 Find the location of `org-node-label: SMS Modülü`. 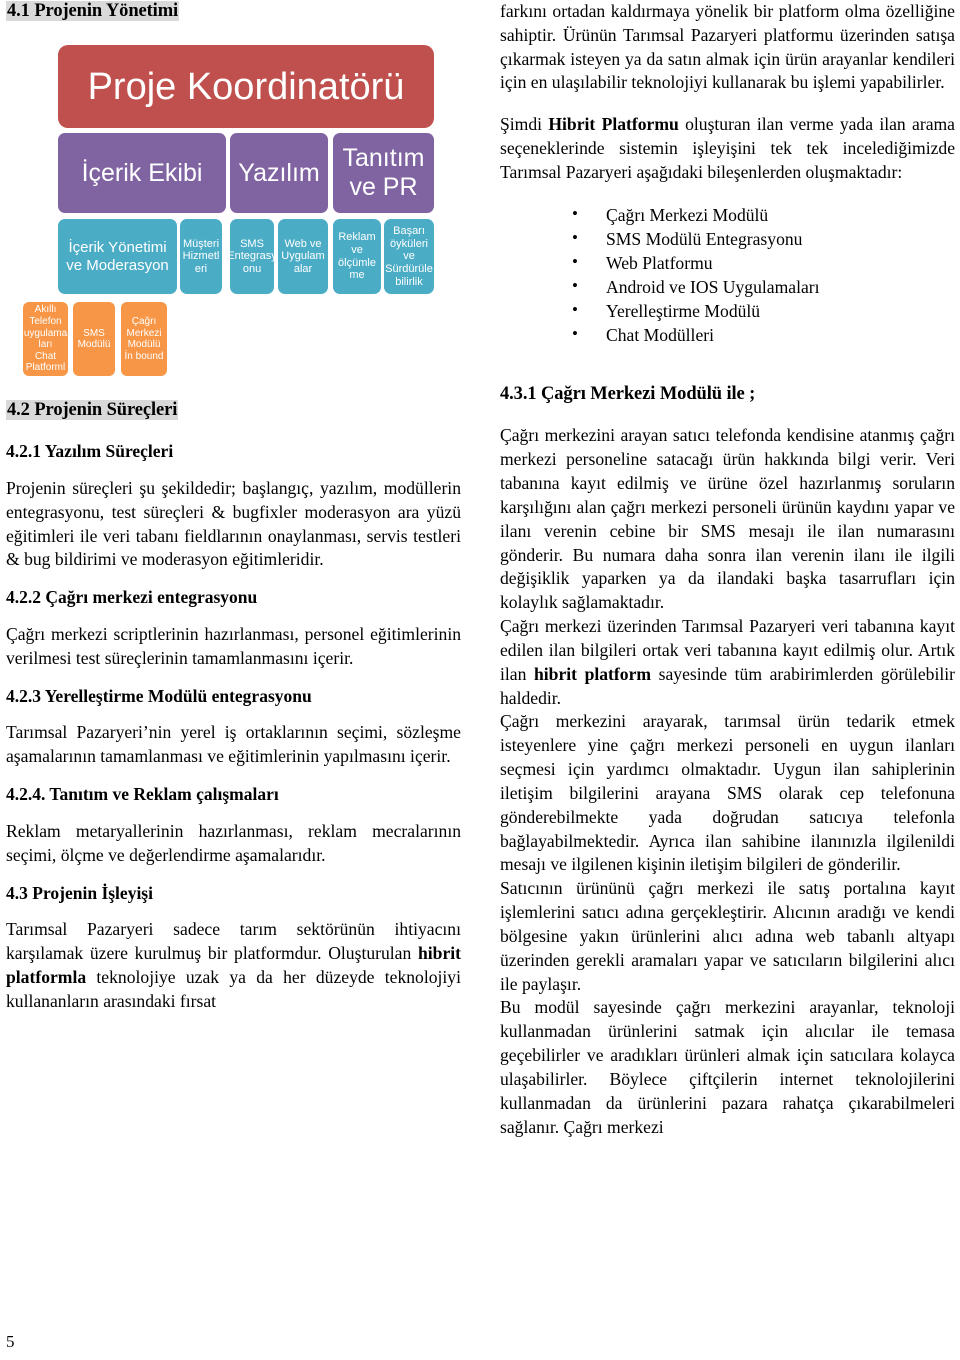

org-node-label: SMS Modülü is located at coordinates (94, 339).